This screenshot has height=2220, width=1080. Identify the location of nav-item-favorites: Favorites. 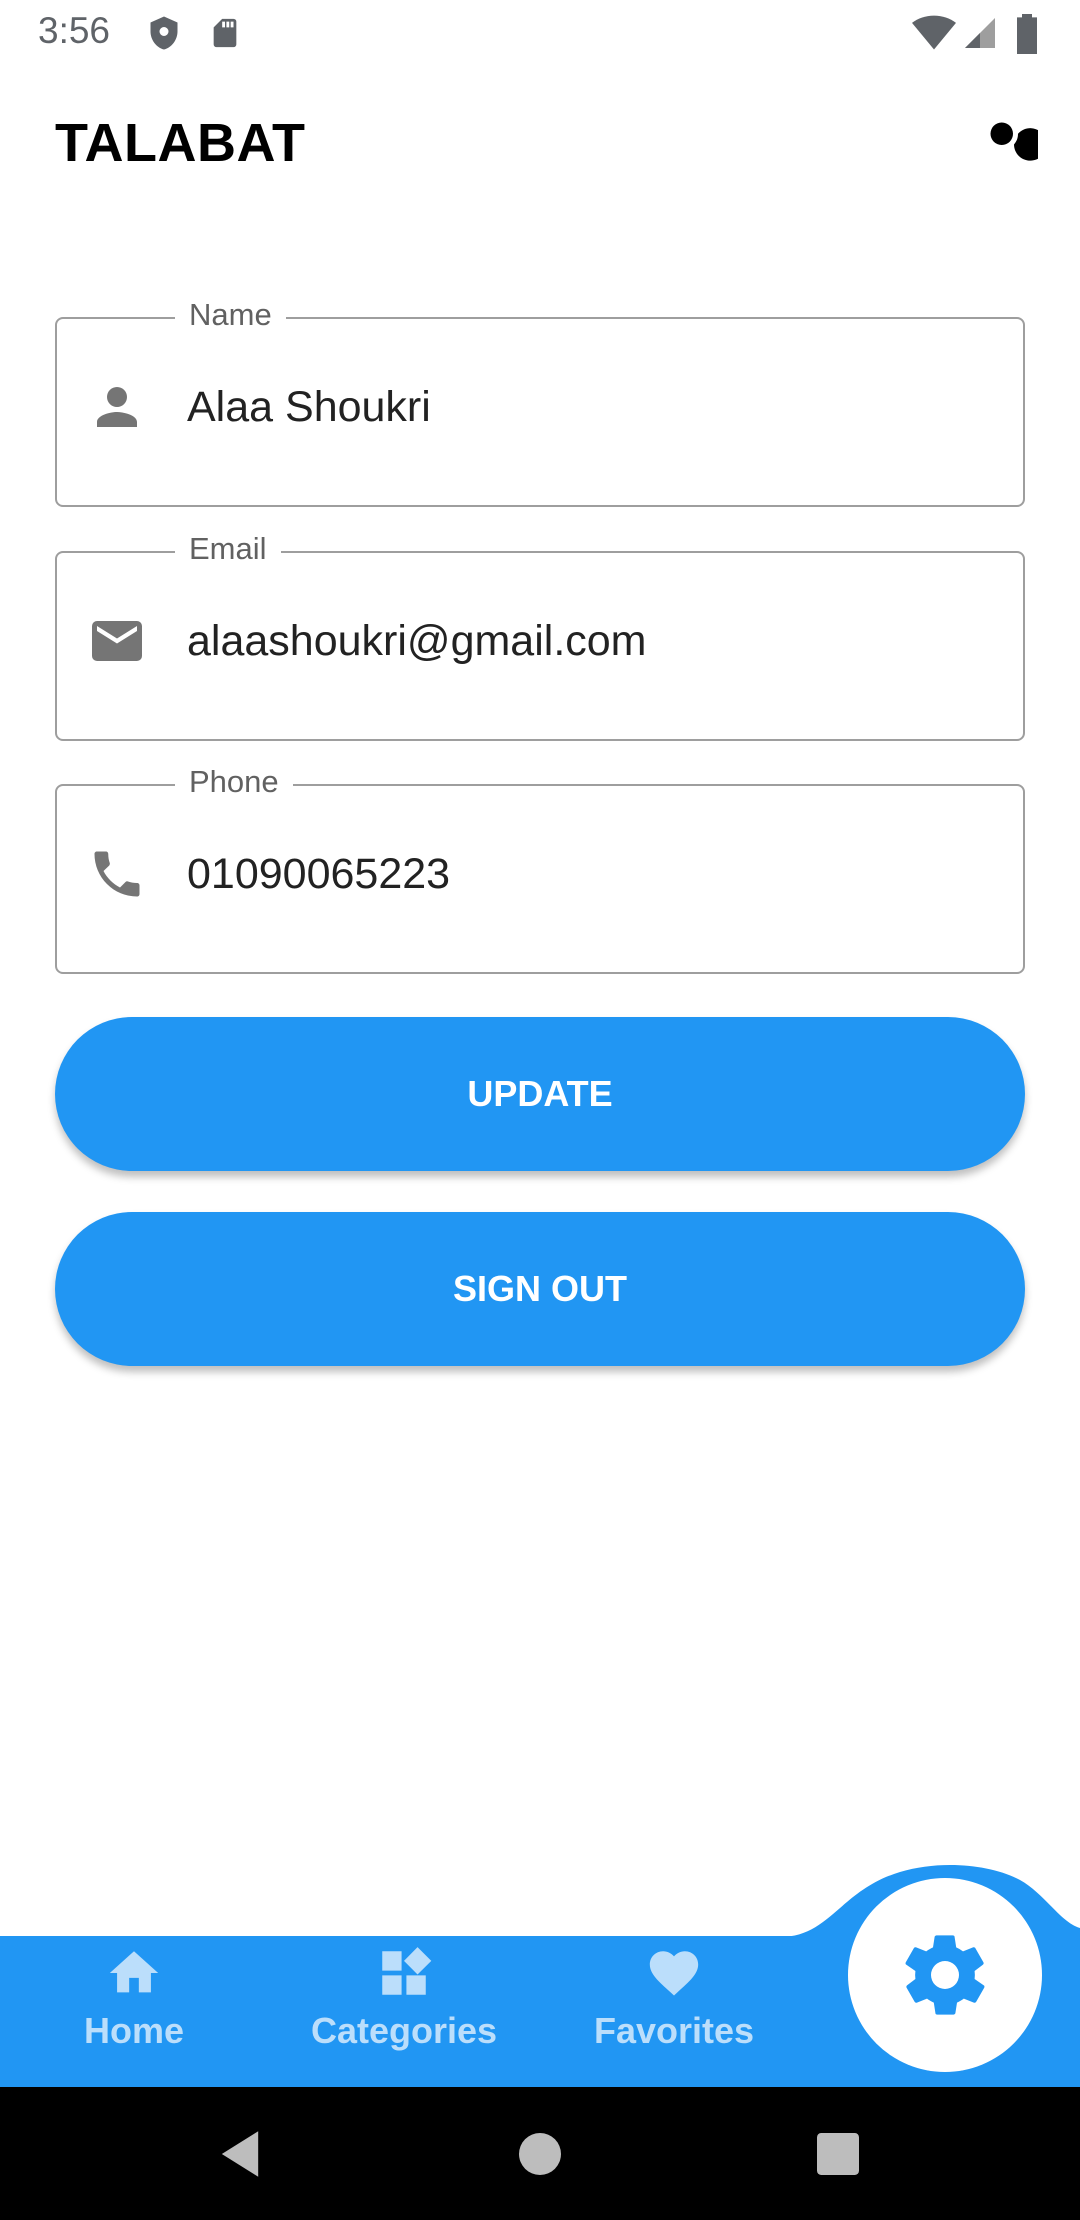
(674, 2009).